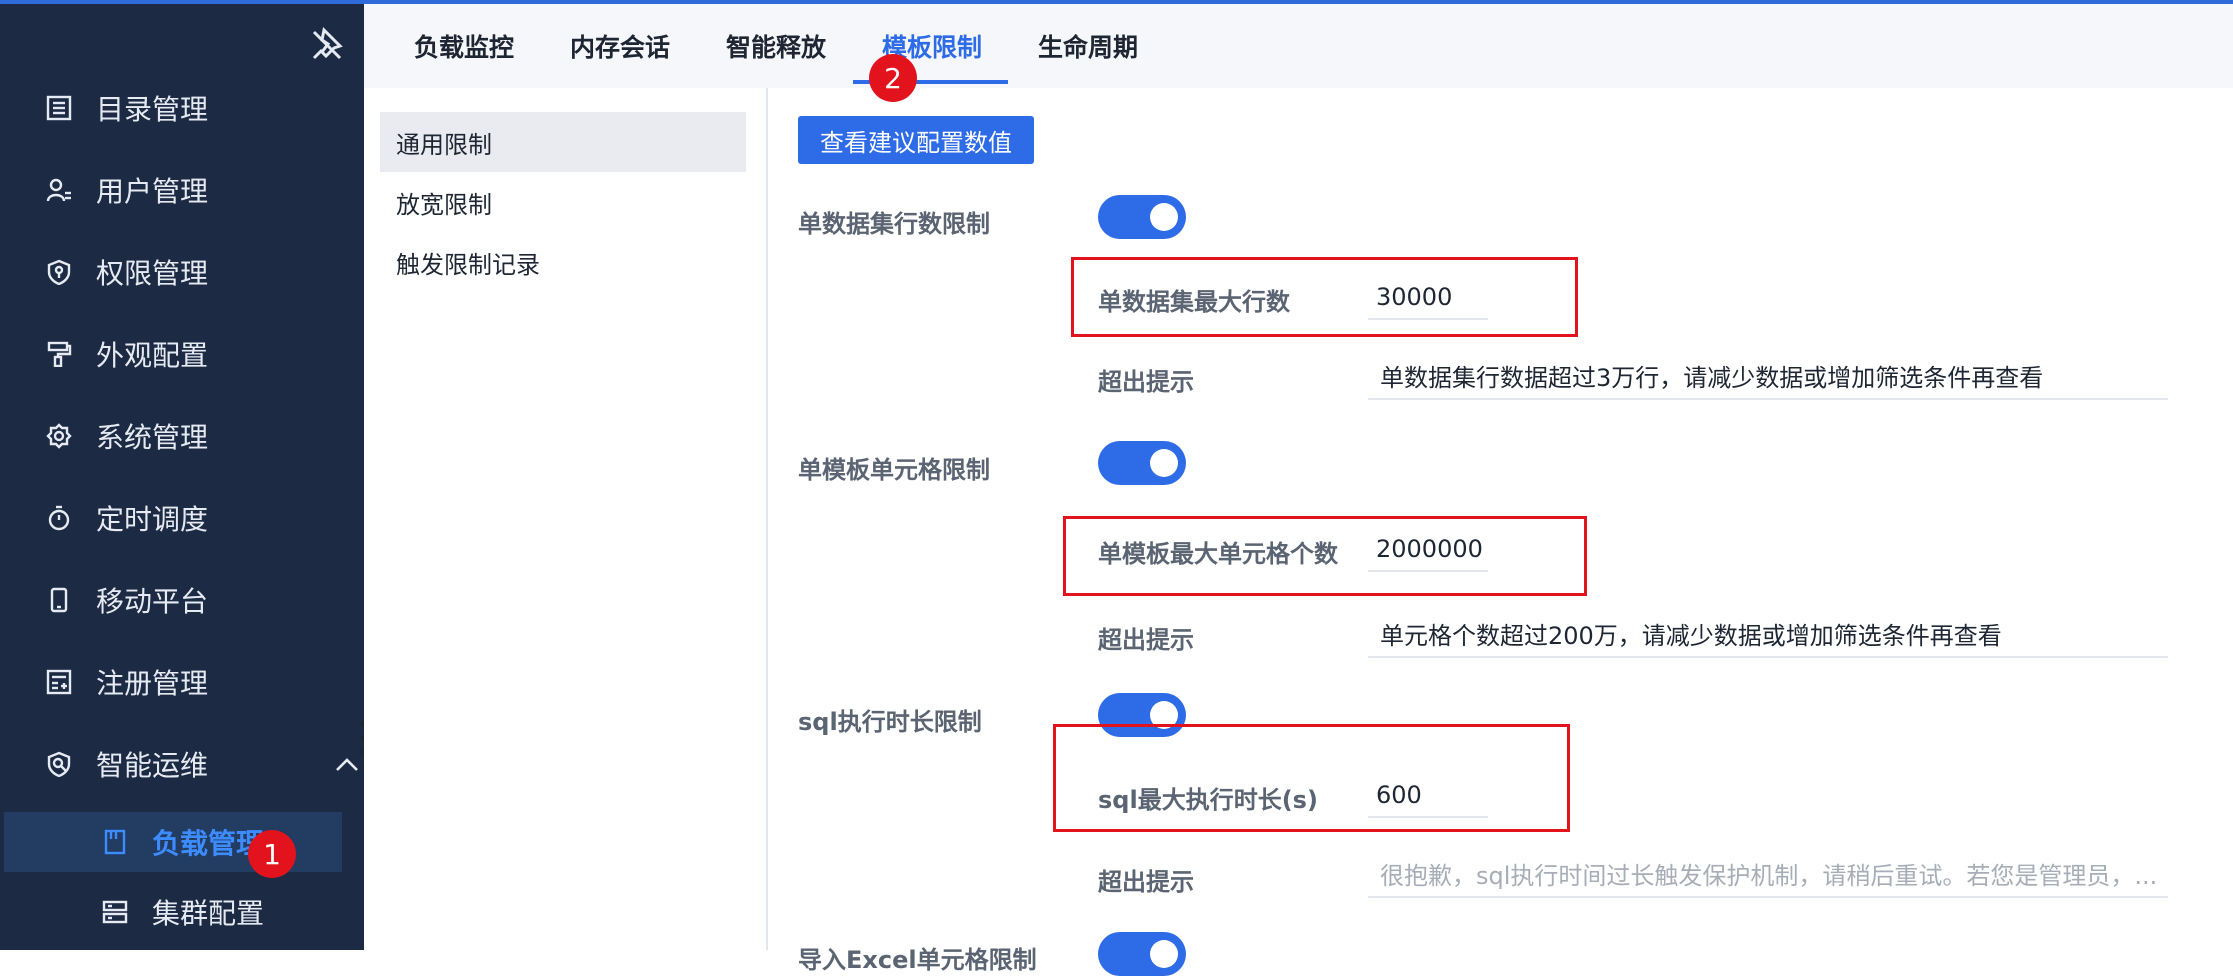 This screenshot has width=2233, height=976. Describe the element at coordinates (152, 355) in the screenshot. I see `sidebar-item-label: 外观配置` at that location.